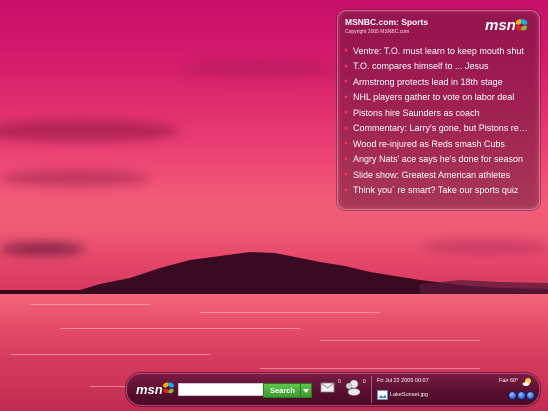 This screenshot has width=548, height=411. I want to click on headline-item: ● Armstrong protects lead in 18th stage, so click(439, 82).